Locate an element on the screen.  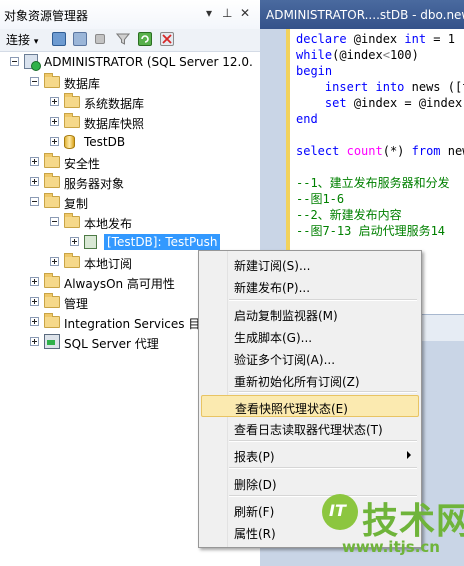
watermark-logo-text: IT is located at coordinates (337, 510).